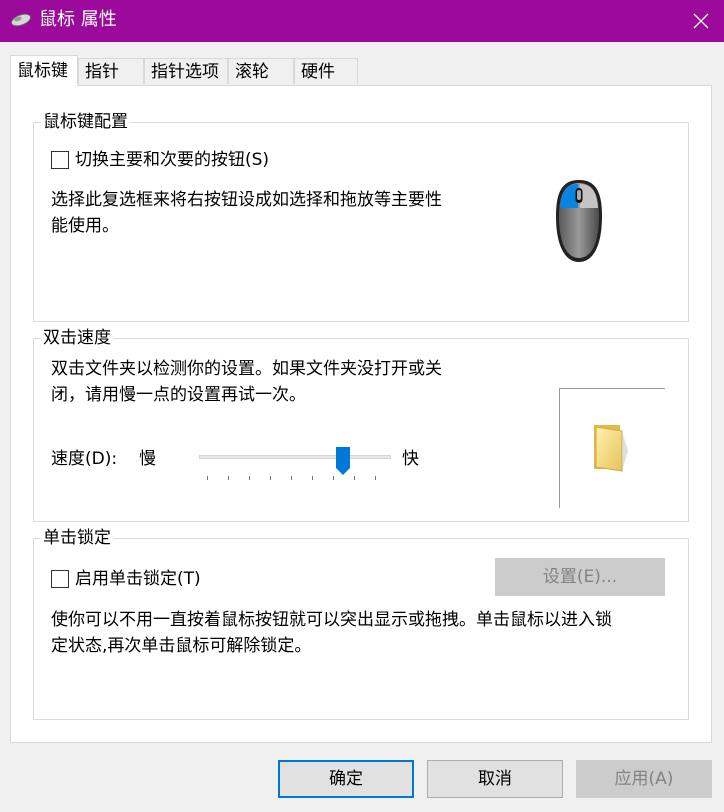 The image size is (724, 812). I want to click on button-config-description: 选择此复选框来将右按钮设成如选择和拖放等主要性 能使用。, so click(246, 213).